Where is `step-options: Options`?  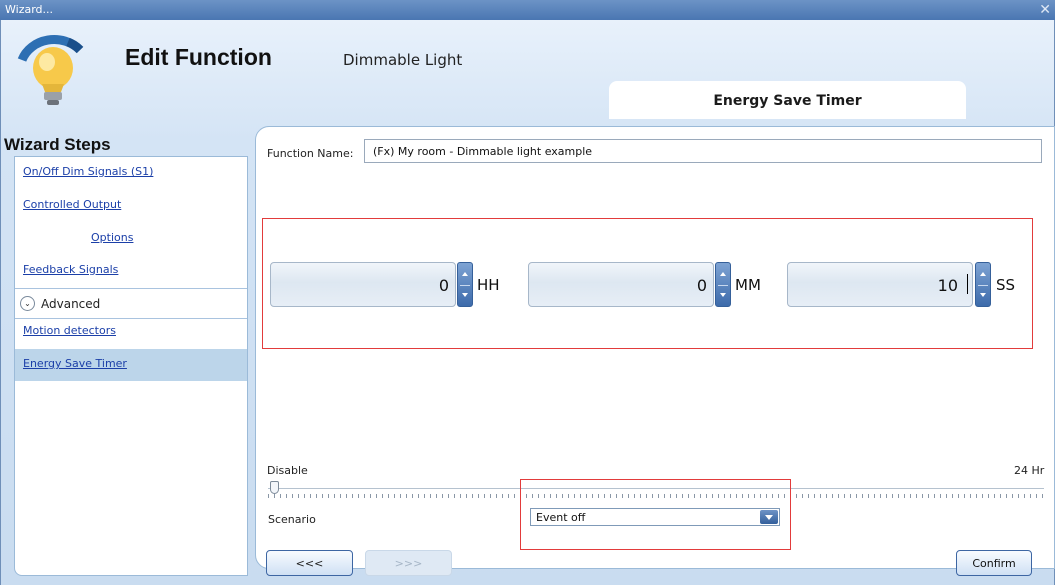 step-options: Options is located at coordinates (112, 237).